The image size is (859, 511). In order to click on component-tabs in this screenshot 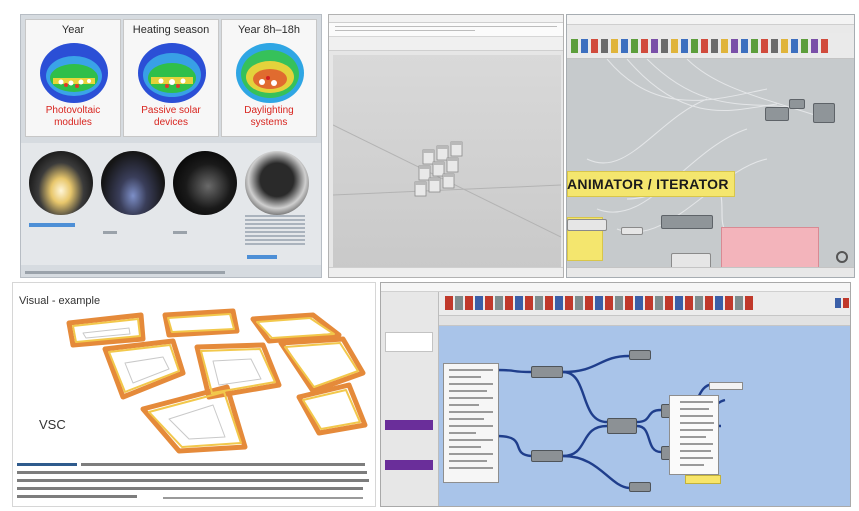, I will do `click(710, 29)`.